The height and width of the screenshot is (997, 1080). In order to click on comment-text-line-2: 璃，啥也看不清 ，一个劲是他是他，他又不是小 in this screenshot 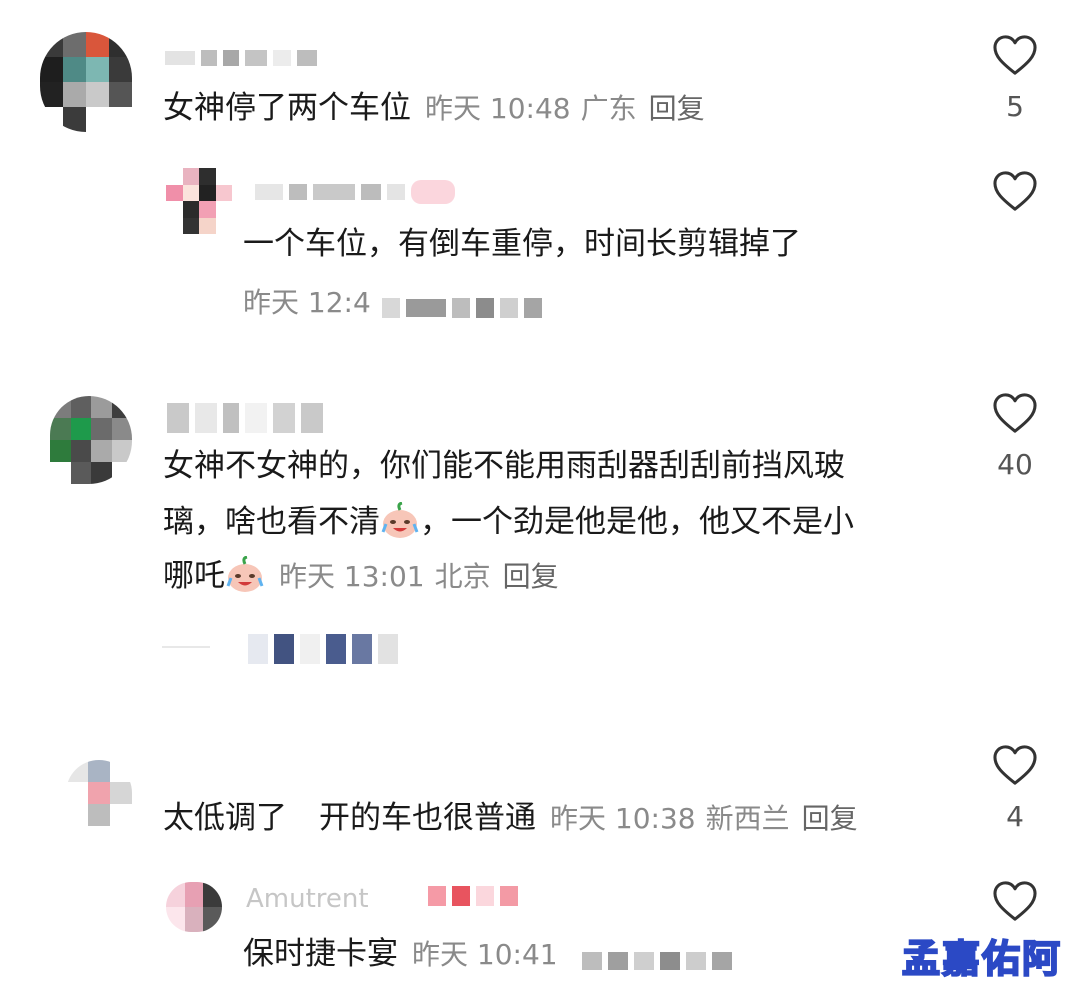, I will do `click(508, 522)`.